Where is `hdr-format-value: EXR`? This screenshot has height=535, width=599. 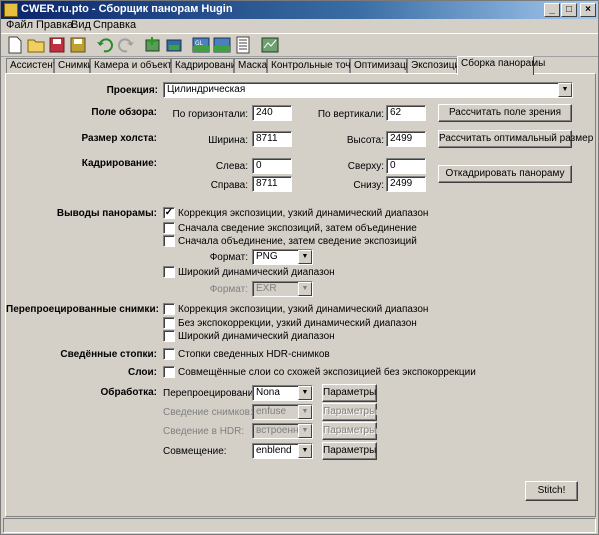
hdr-format-value: EXR is located at coordinates (266, 288).